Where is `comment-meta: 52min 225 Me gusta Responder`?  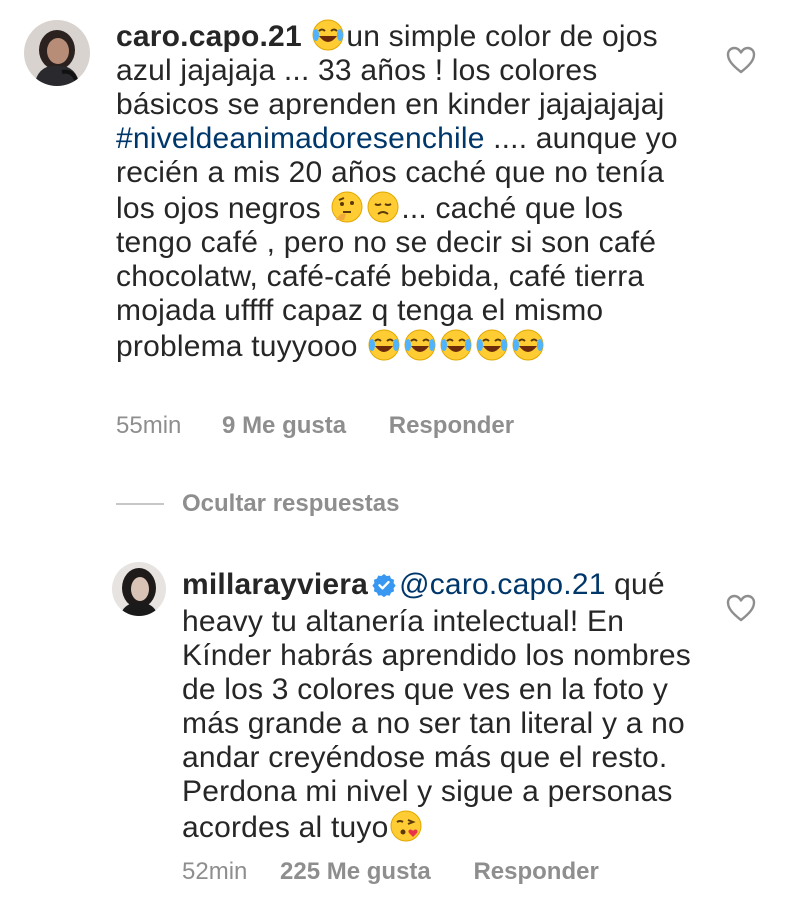
comment-meta: 52min 225 Me gusta Responder is located at coordinates (390, 872).